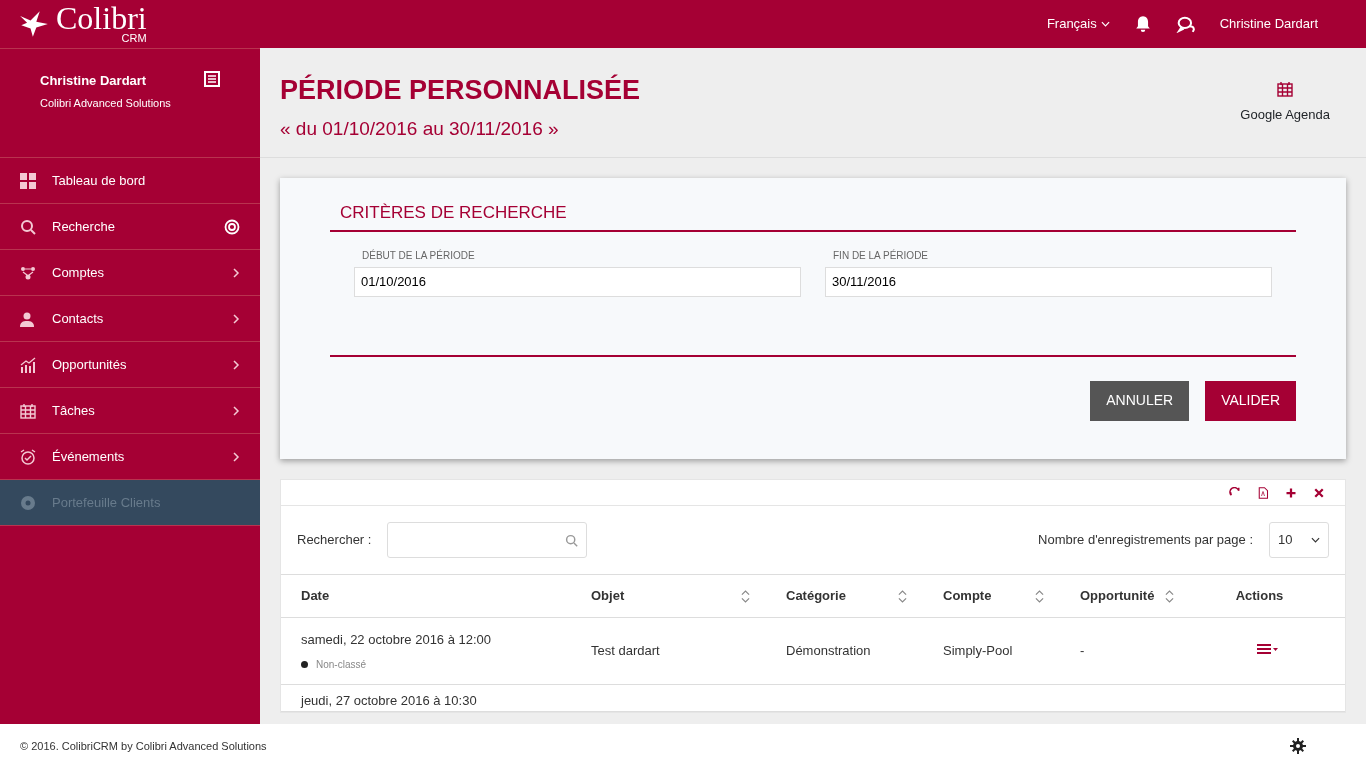  Describe the element at coordinates (418, 255) in the screenshot. I see `field-label: DÉBUT DE LA PÉRIODE` at that location.